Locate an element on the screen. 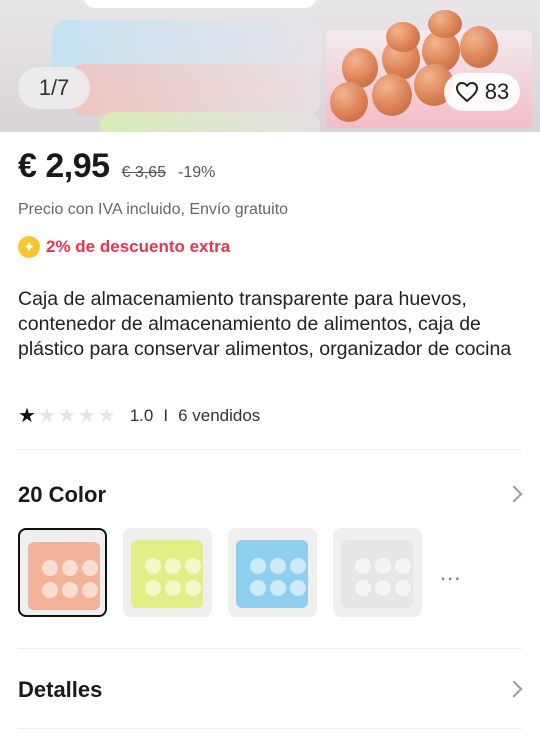 Image resolution: width=540 pixels, height=743 pixels. image-page-indicator: 1/7 is located at coordinates (54, 88).